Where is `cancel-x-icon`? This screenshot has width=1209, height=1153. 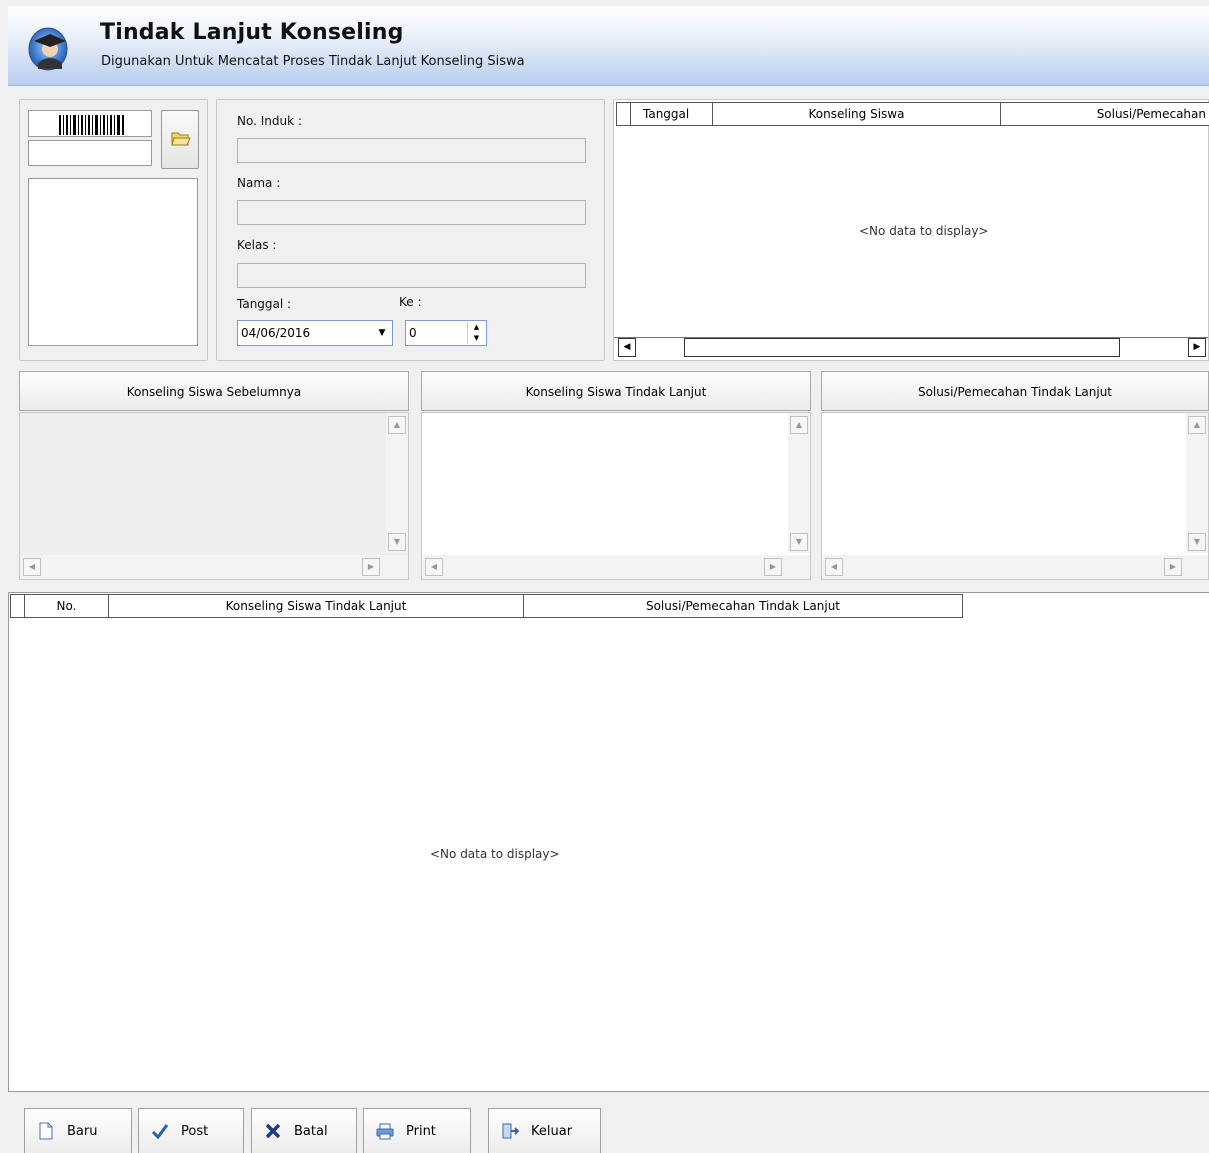
cancel-x-icon is located at coordinates (273, 1131).